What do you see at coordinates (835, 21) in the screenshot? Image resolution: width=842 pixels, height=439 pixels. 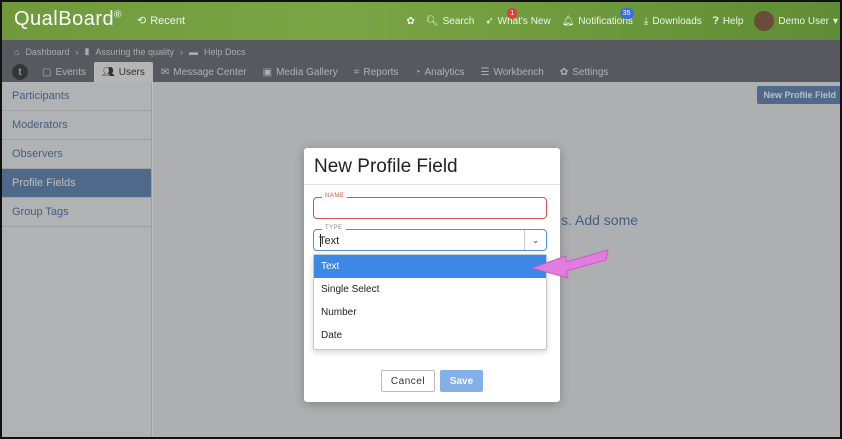 I see `chevron-down-icon: ▾` at bounding box center [835, 21].